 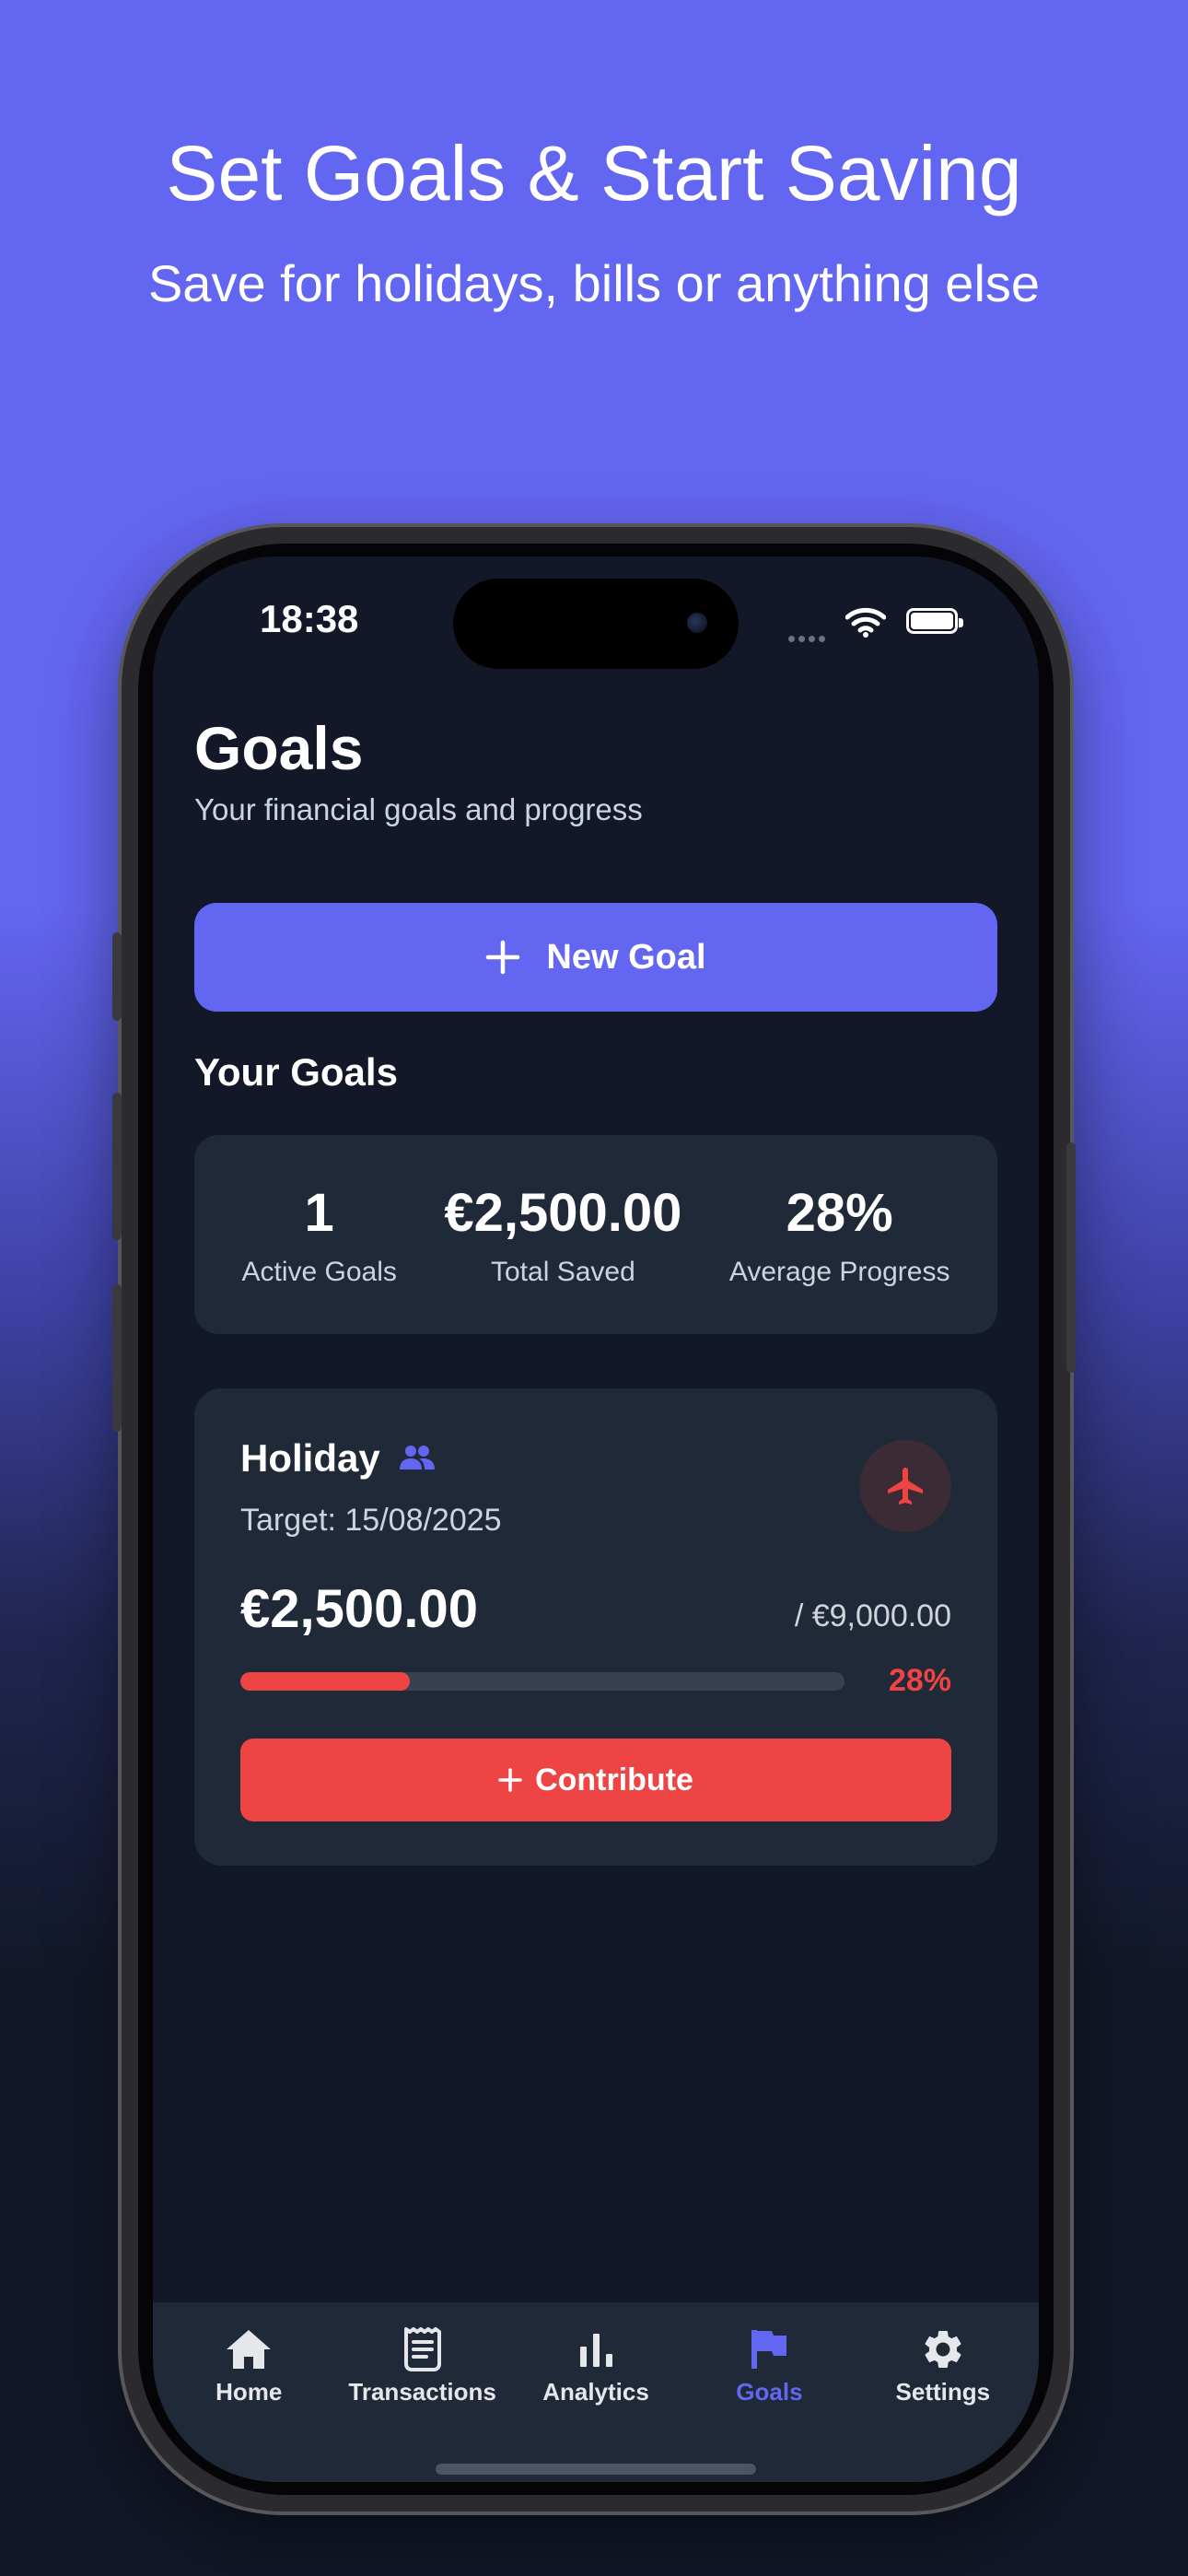 I want to click on tab-goals: Goals, so click(x=769, y=2392).